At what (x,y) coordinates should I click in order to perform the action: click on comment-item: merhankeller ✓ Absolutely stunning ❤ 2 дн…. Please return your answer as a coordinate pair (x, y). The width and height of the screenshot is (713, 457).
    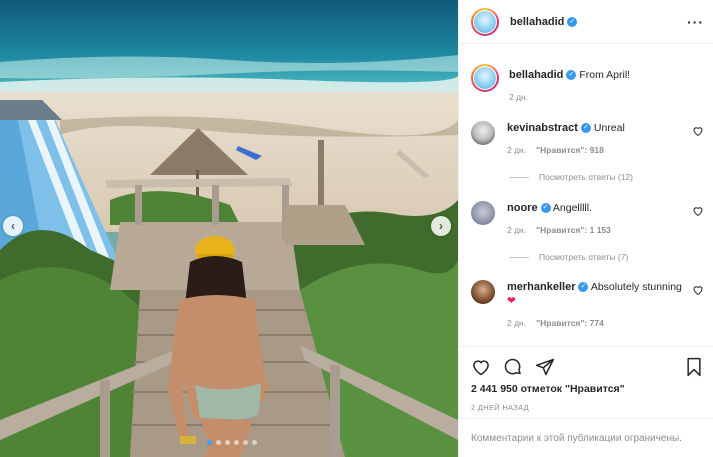
    Looking at the image, I should click on (587, 305).